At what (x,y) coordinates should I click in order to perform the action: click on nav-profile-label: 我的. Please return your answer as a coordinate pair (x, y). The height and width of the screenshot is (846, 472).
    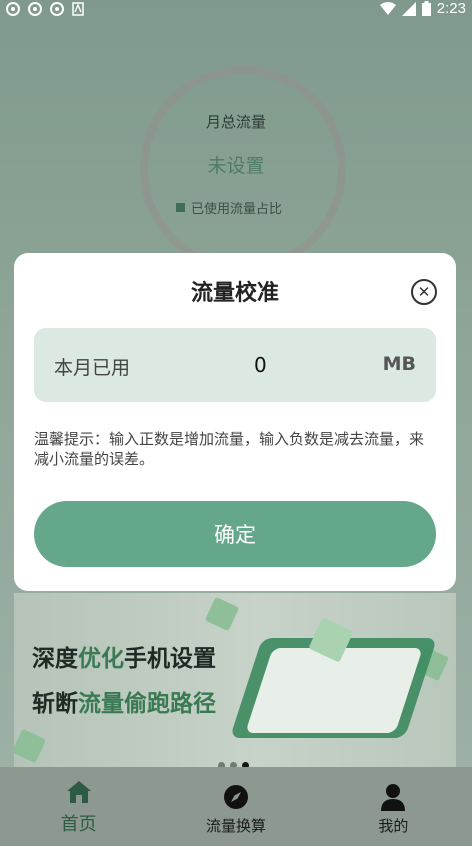
    Looking at the image, I should click on (393, 826).